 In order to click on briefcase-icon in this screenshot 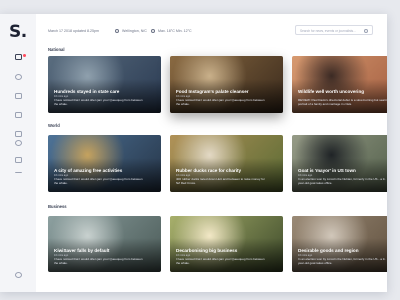, I will do `click(18, 96)`.